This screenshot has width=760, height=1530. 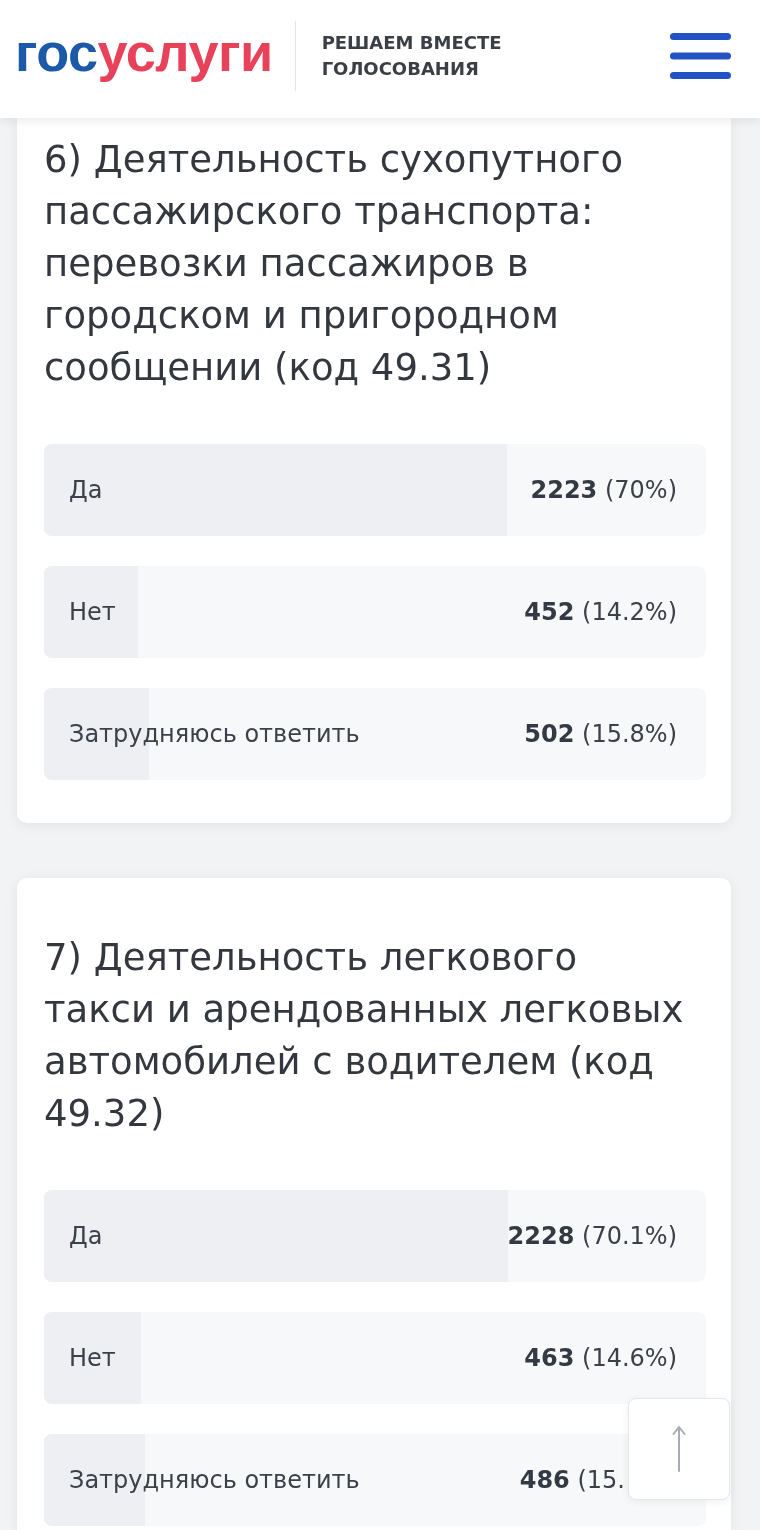 I want to click on question-title: 6) Деятельность сухопутного пассажирского транспорта: перевозки пассажиров в городском и пригородном сообщении (код 49.31), so click(x=334, y=264).